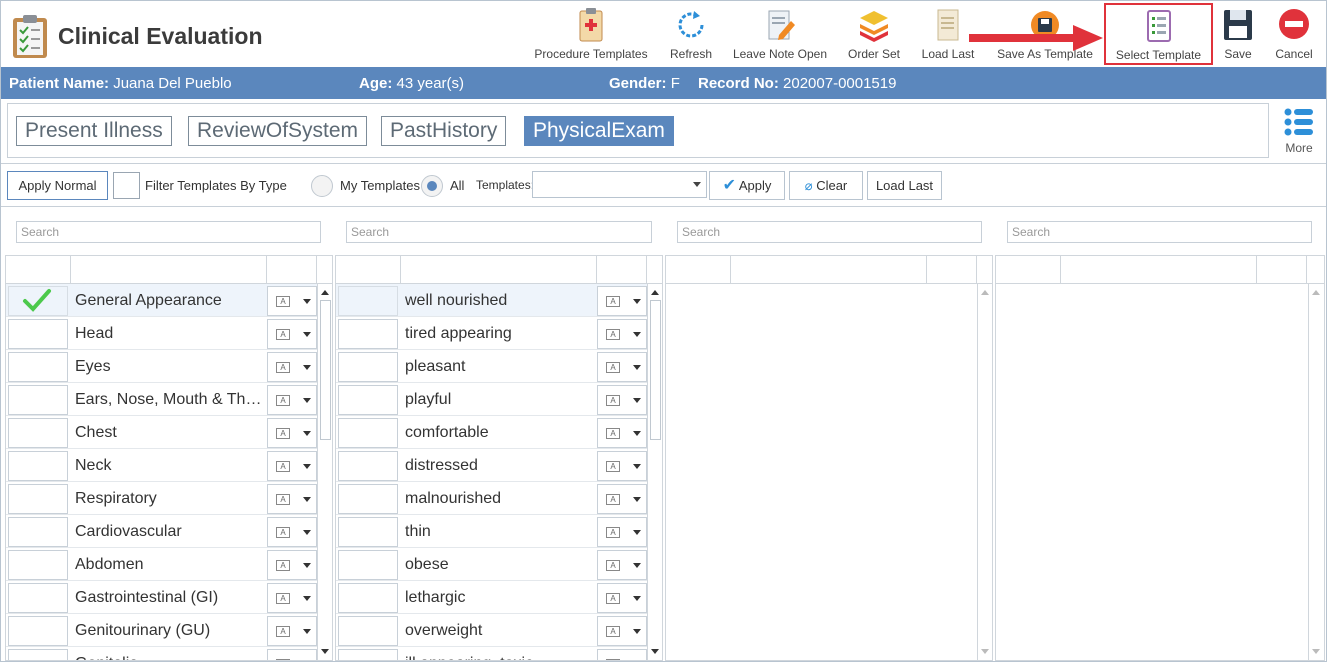  I want to click on system-row: Chest A, so click(161, 432).